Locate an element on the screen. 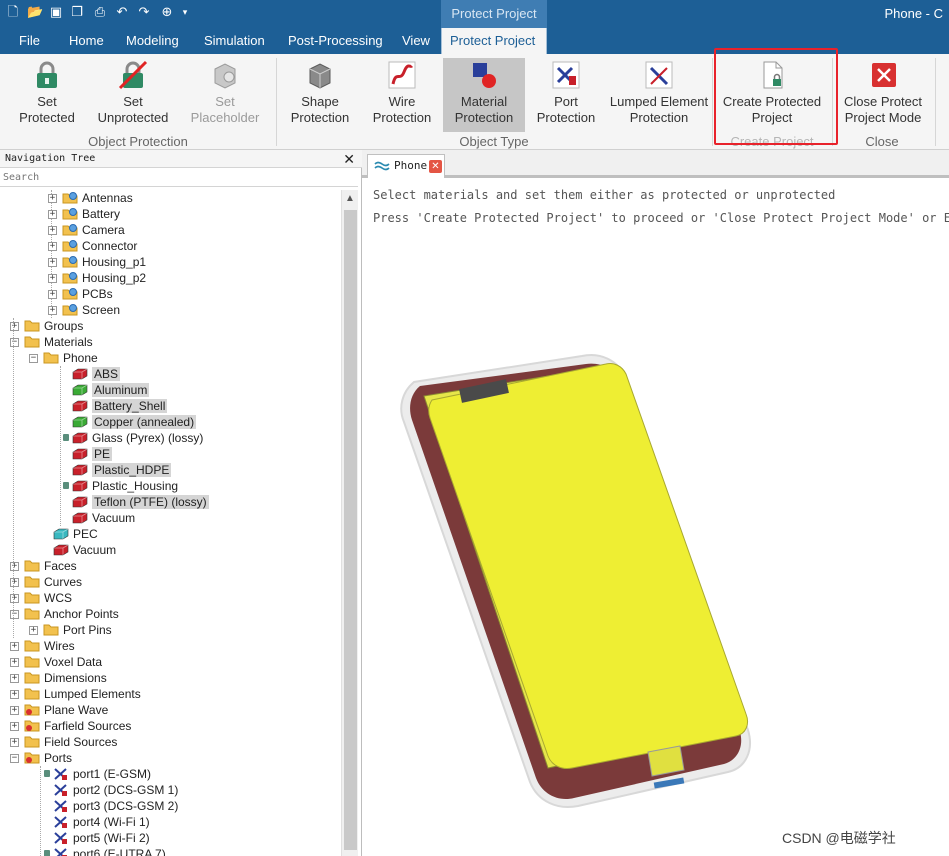 The height and width of the screenshot is (856, 949). wire-protection-button: Wire Protection is located at coordinates (402, 95).